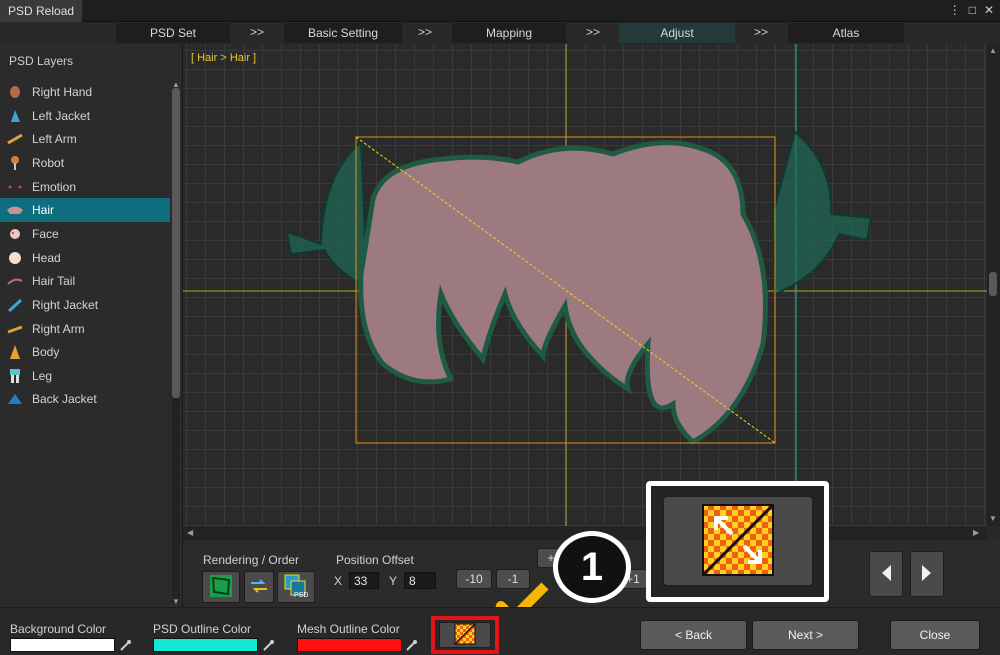  I want to click on maximize-icon: □, so click(972, 10).